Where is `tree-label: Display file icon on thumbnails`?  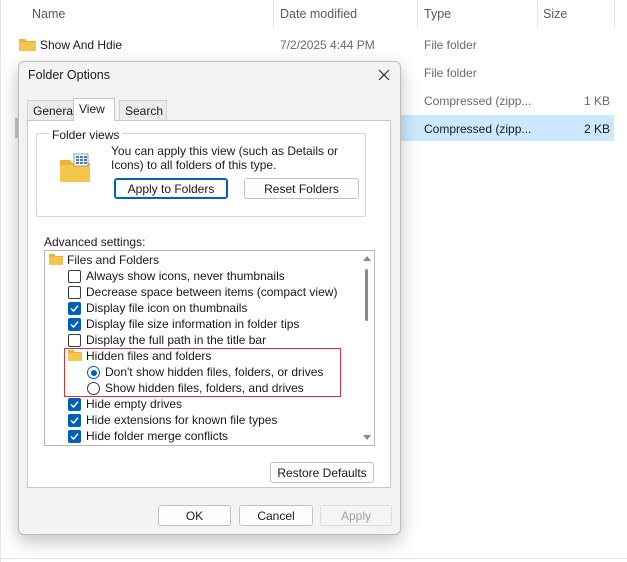 tree-label: Display file icon on thumbnails is located at coordinates (167, 308).